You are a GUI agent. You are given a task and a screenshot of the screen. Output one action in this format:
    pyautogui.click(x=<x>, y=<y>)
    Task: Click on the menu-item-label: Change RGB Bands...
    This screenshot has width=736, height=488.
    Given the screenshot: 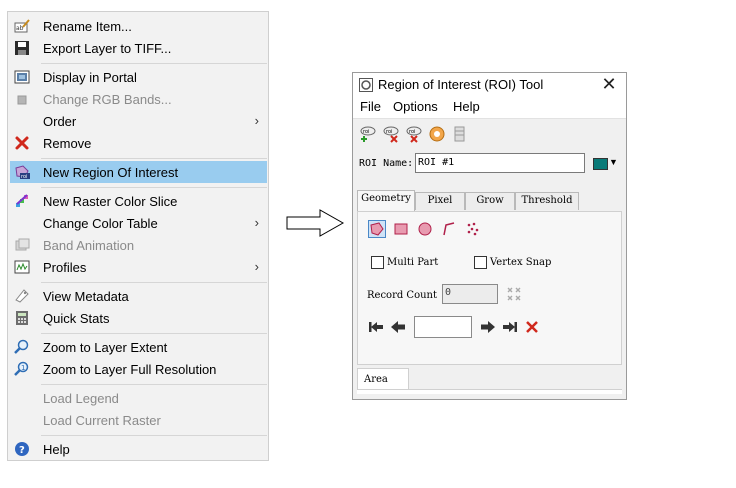 What is the action you would take?
    pyautogui.click(x=107, y=99)
    